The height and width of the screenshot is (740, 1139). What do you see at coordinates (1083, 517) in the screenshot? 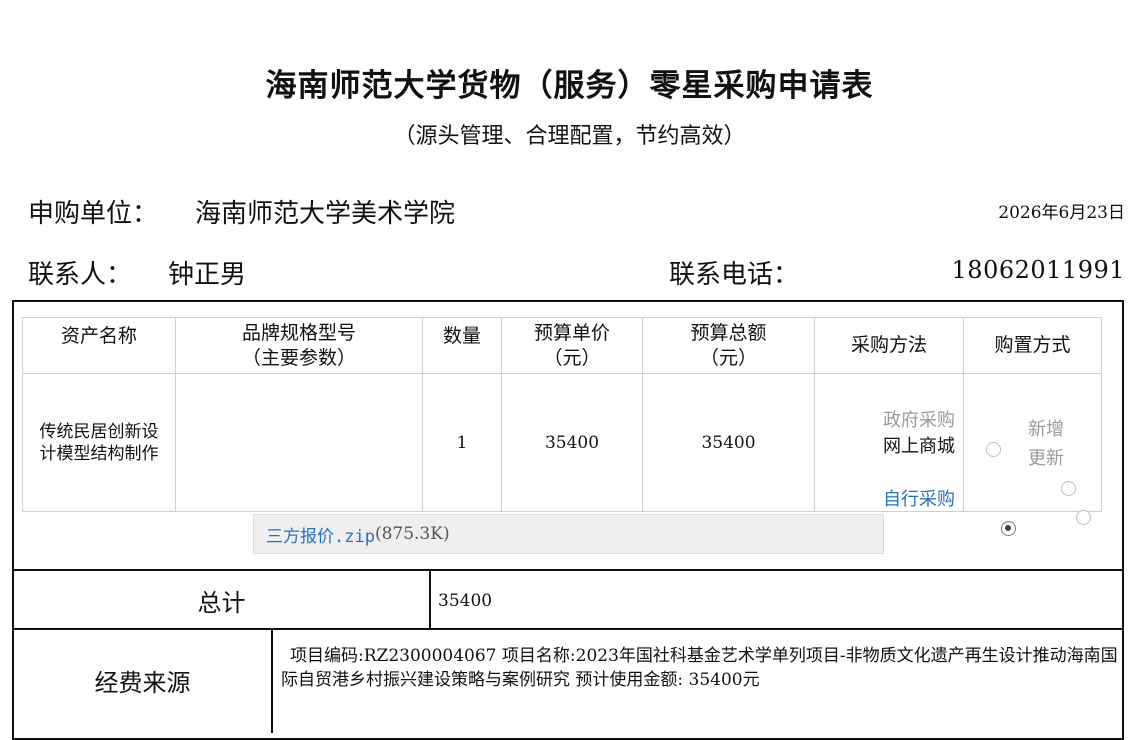
I see `type-radio-update` at bounding box center [1083, 517].